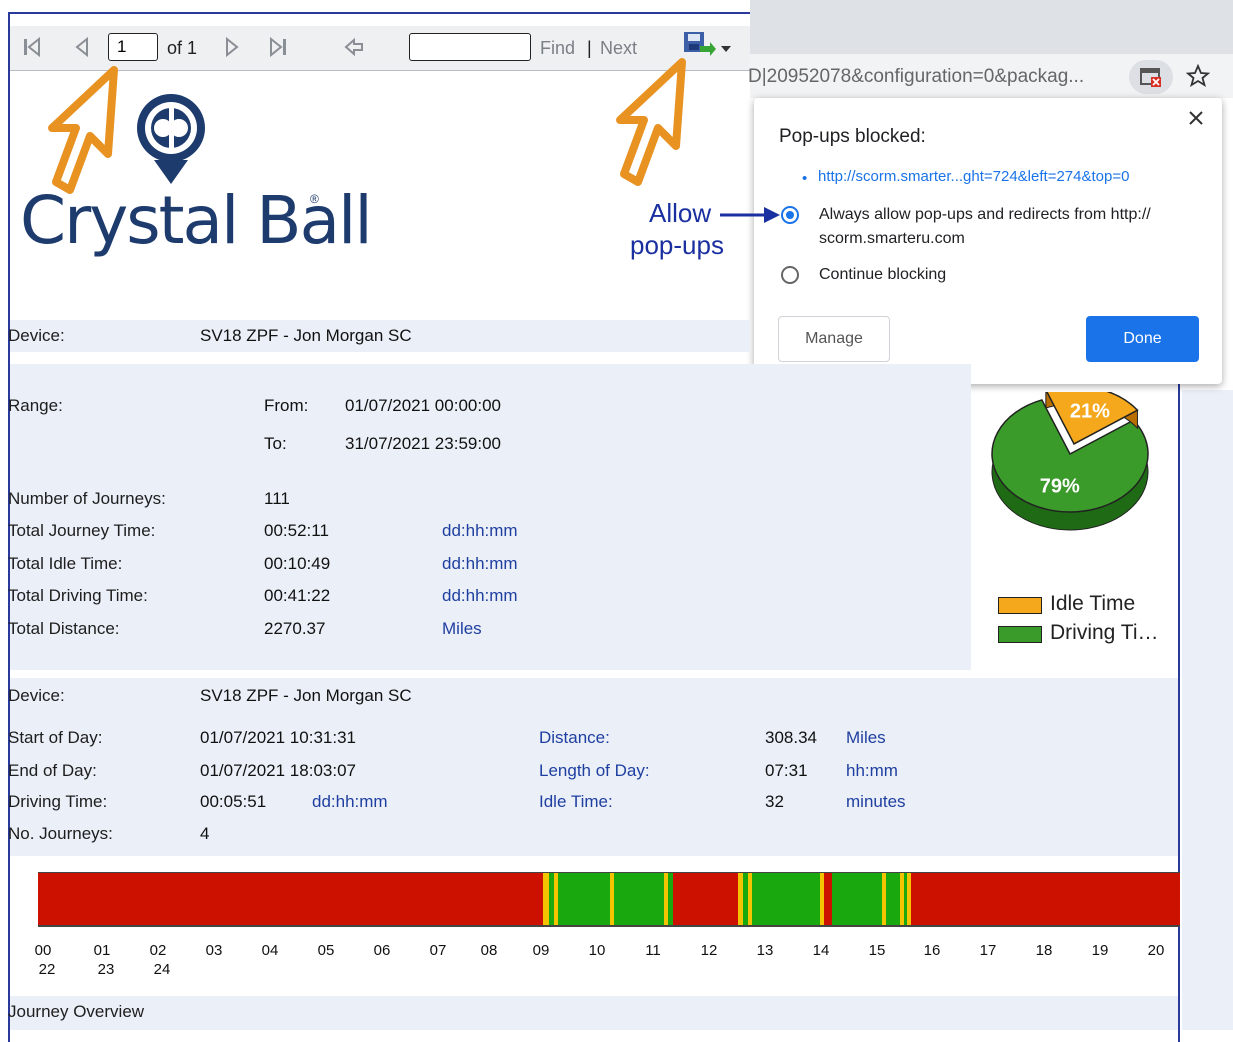 This screenshot has width=1233, height=1042. I want to click on page-background-strip, so click(1207, 710).